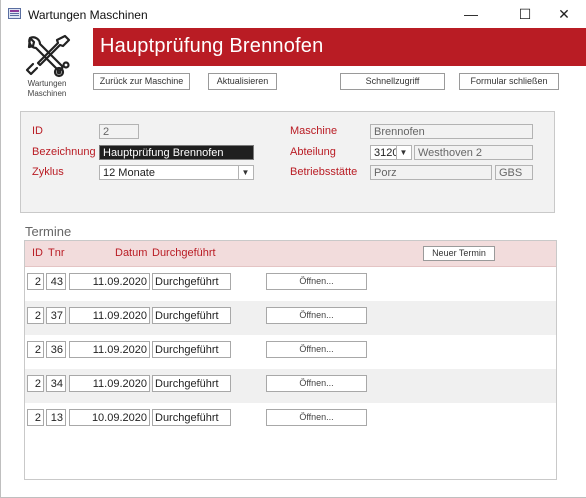  What do you see at coordinates (293, 14) in the screenshot?
I see `title-bar: Wartungen Maschinen — ☐ ✕` at bounding box center [293, 14].